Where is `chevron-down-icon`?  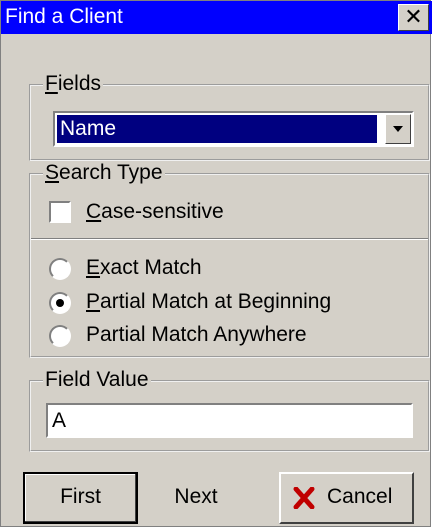
chevron-down-icon is located at coordinates (398, 129).